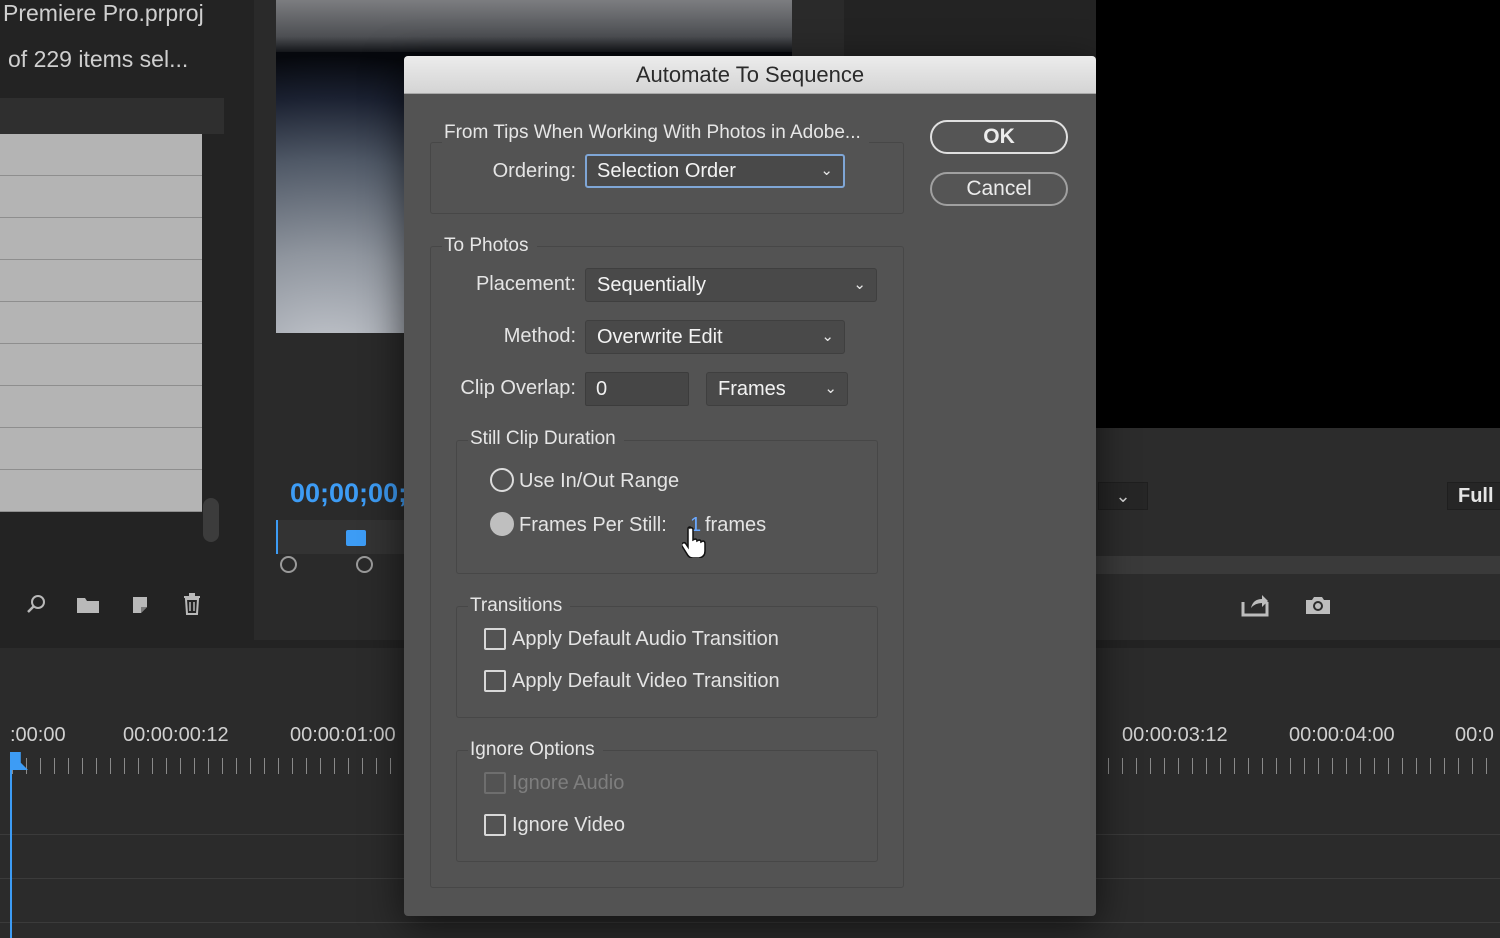  I want to click on still-clip-legend: Still Clip Duration, so click(546, 439).